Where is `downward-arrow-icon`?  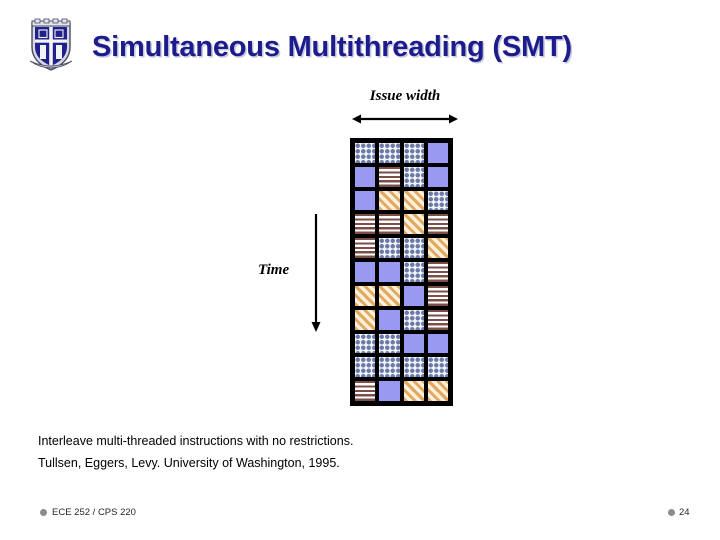 downward-arrow-icon is located at coordinates (316, 275).